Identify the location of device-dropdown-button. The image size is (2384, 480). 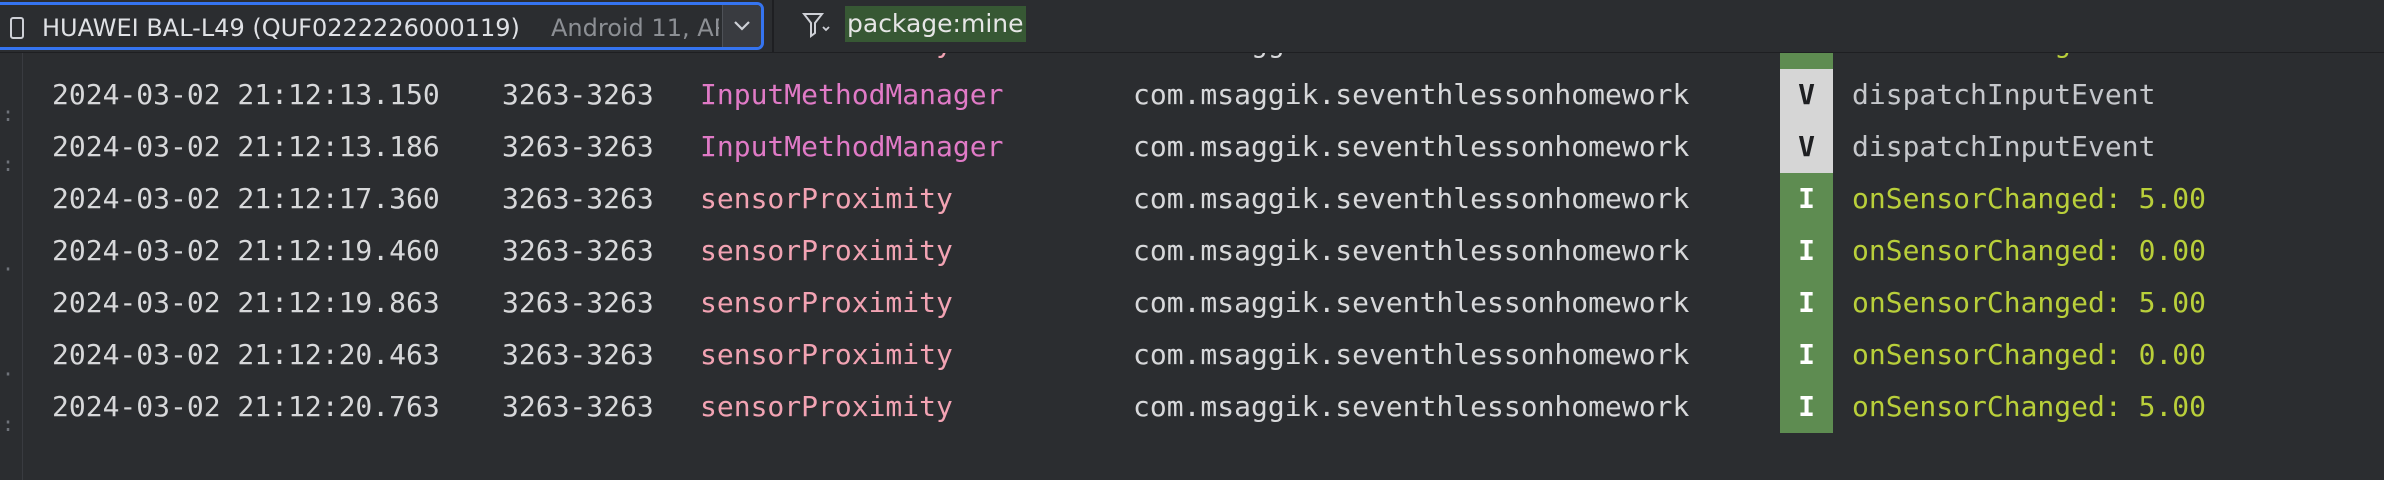
(741, 26).